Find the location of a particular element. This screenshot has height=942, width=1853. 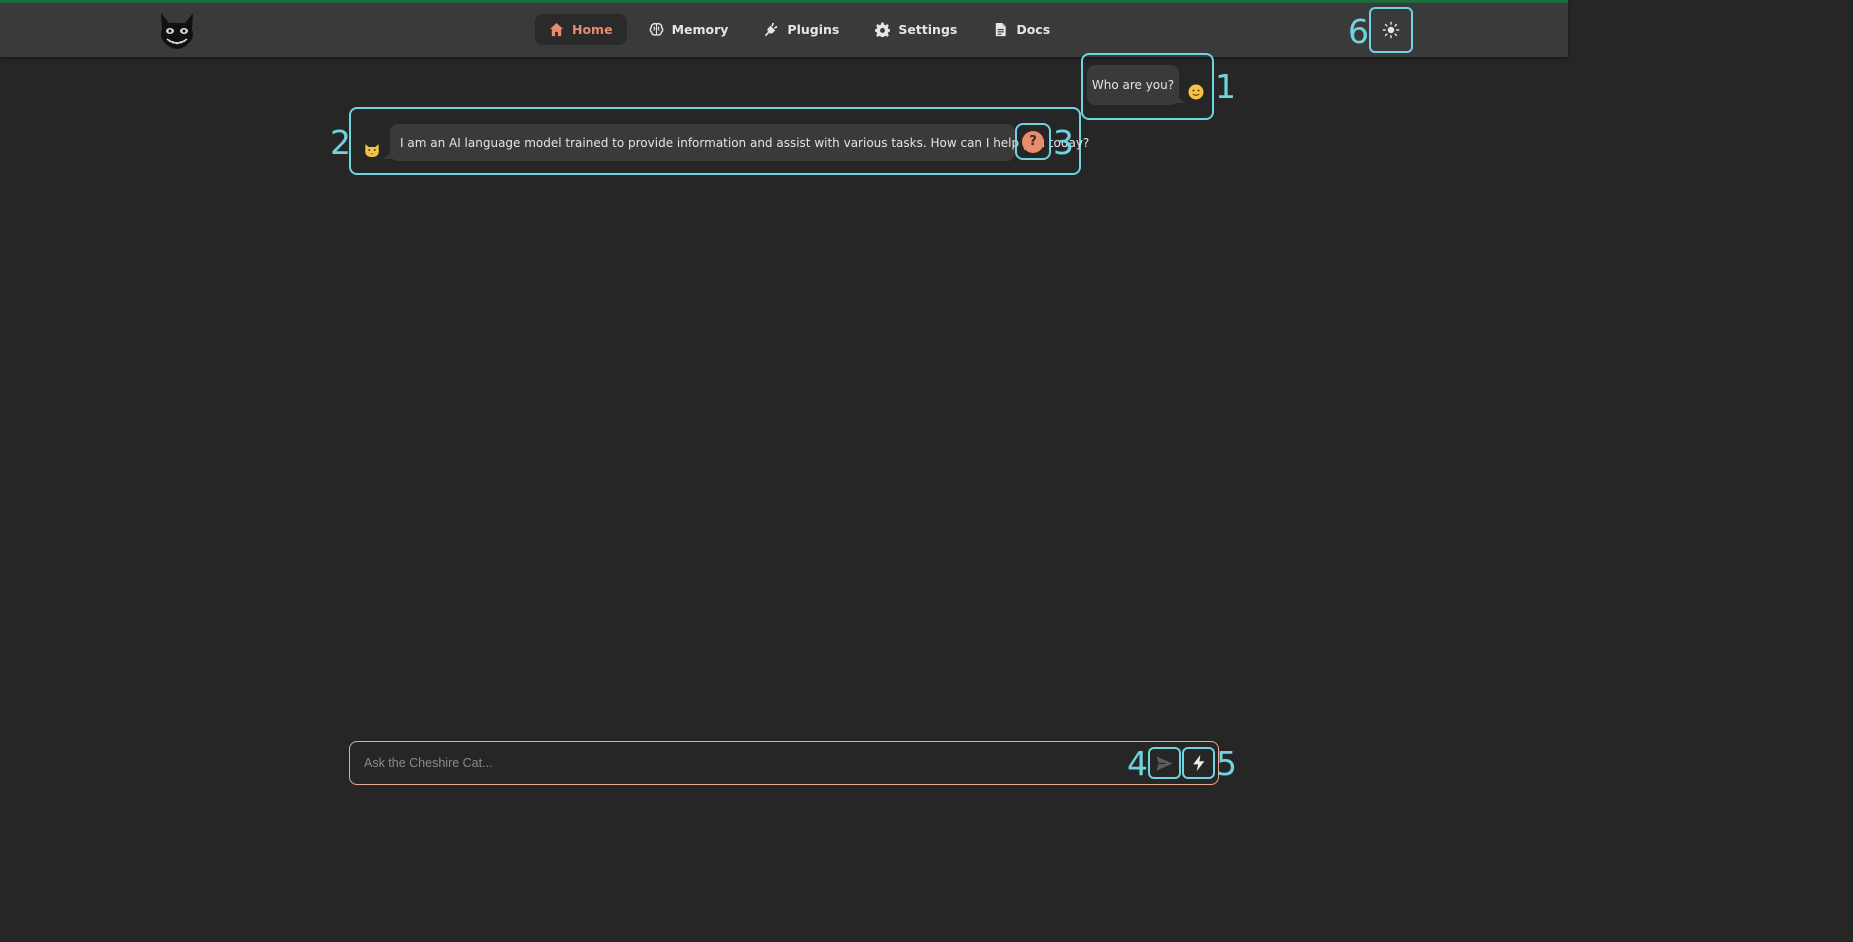

home-icon is located at coordinates (556, 29).